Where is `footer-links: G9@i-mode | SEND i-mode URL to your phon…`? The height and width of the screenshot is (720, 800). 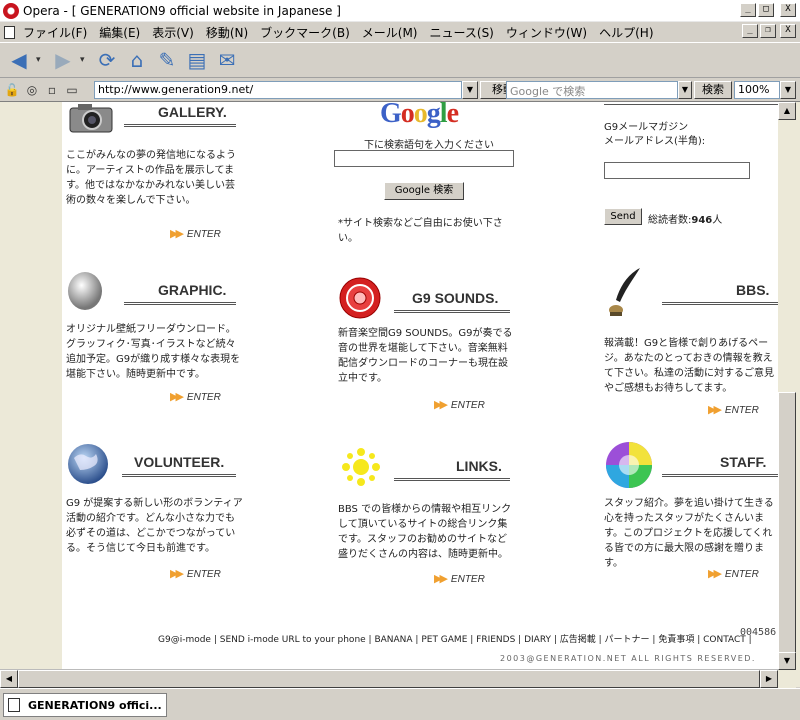 footer-links: G9@i-mode | SEND i-mode URL to your phon… is located at coordinates (455, 640).